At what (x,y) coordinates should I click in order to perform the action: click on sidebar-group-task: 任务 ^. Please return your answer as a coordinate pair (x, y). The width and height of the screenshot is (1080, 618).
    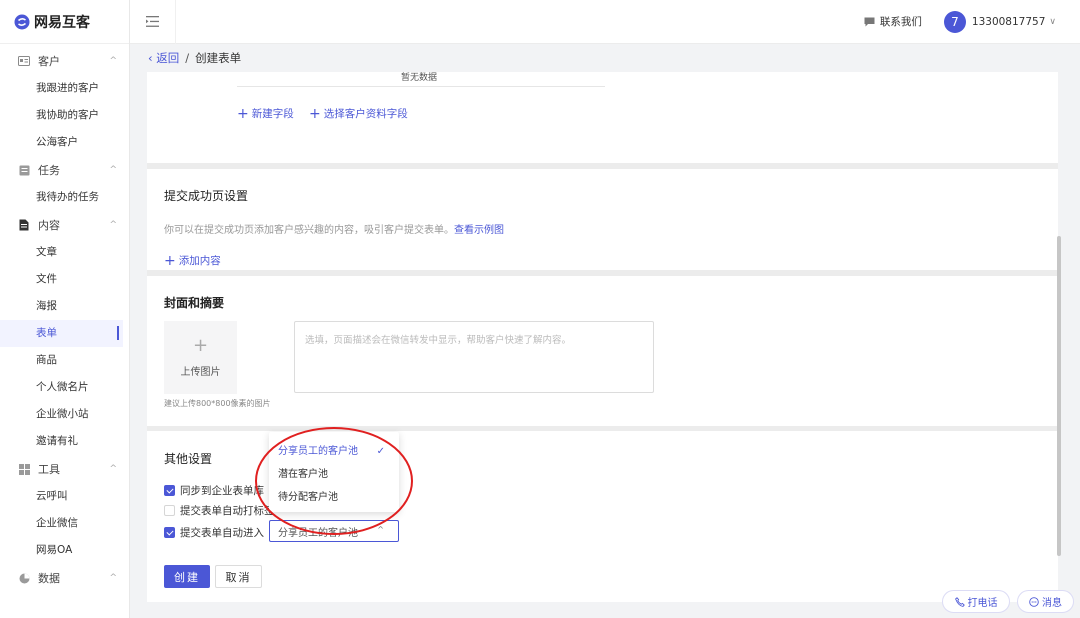
    Looking at the image, I should click on (64, 170).